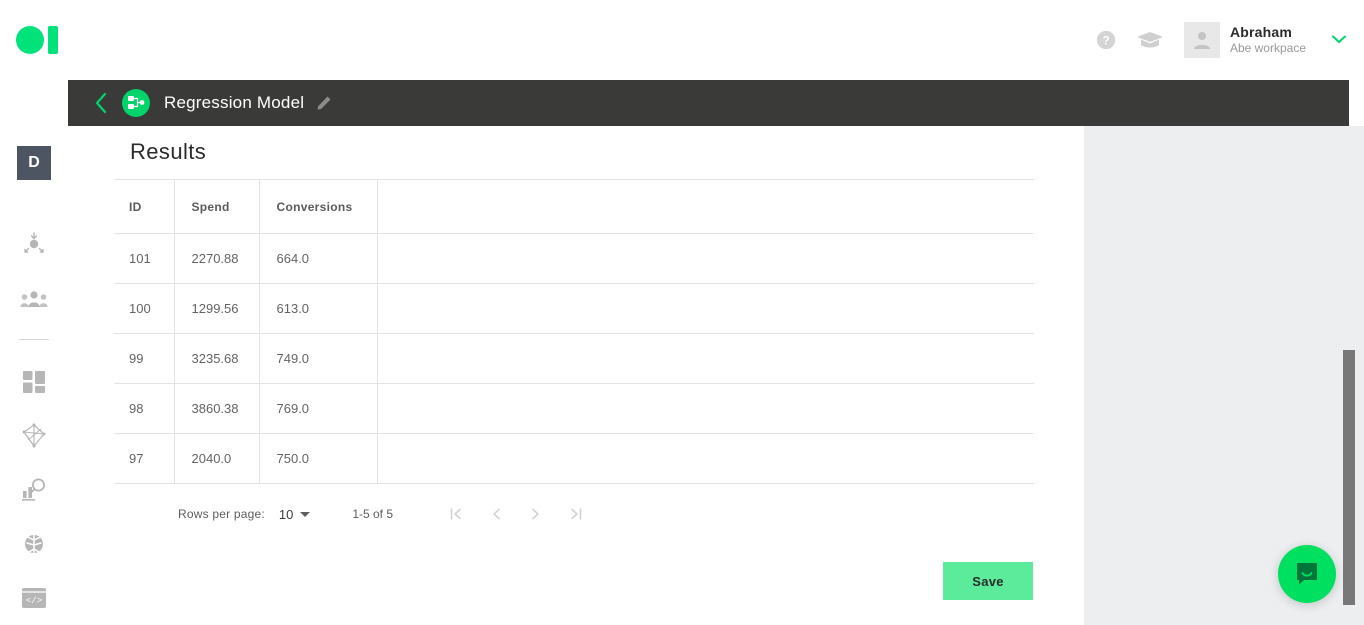 The image size is (1364, 625). I want to click on brain-ai-icon, so click(34, 546).